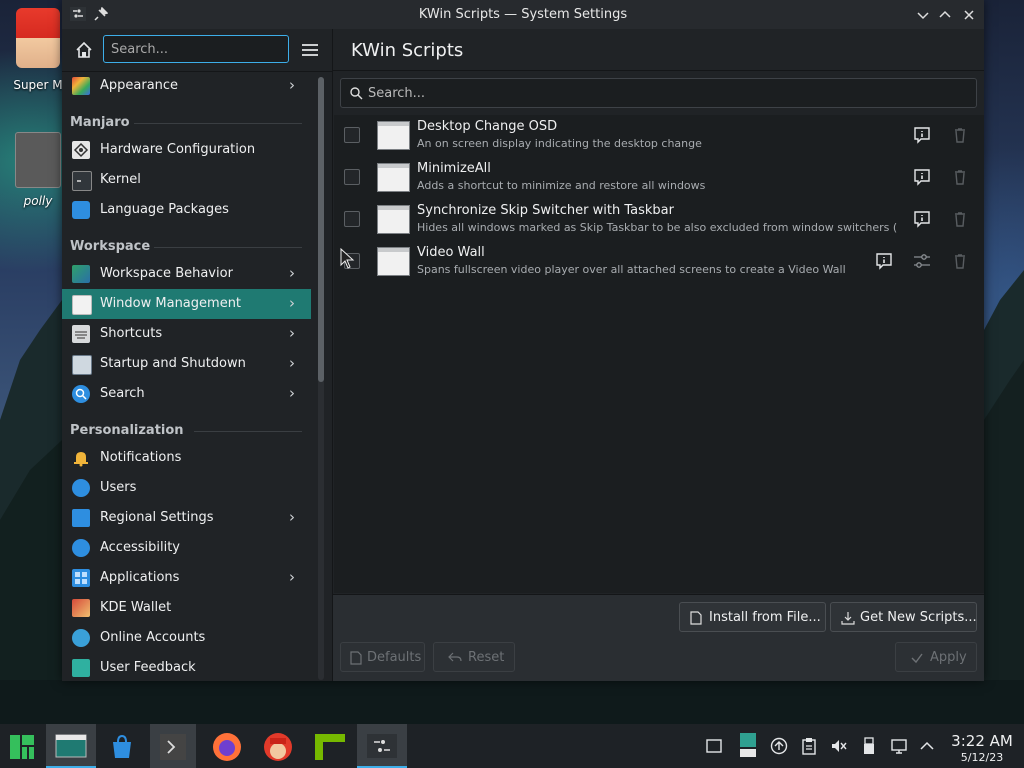 The width and height of the screenshot is (1024, 768). I want to click on sidebar-item-online-accounts: Online Accounts, so click(186, 638).